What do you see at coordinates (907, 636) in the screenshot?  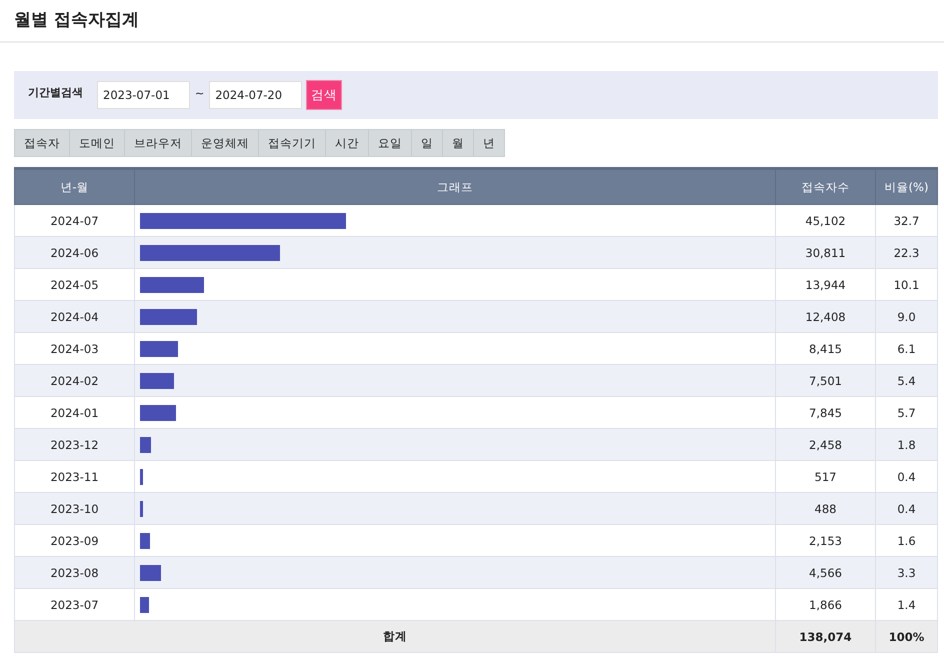 I see `total-ratio: 100%` at bounding box center [907, 636].